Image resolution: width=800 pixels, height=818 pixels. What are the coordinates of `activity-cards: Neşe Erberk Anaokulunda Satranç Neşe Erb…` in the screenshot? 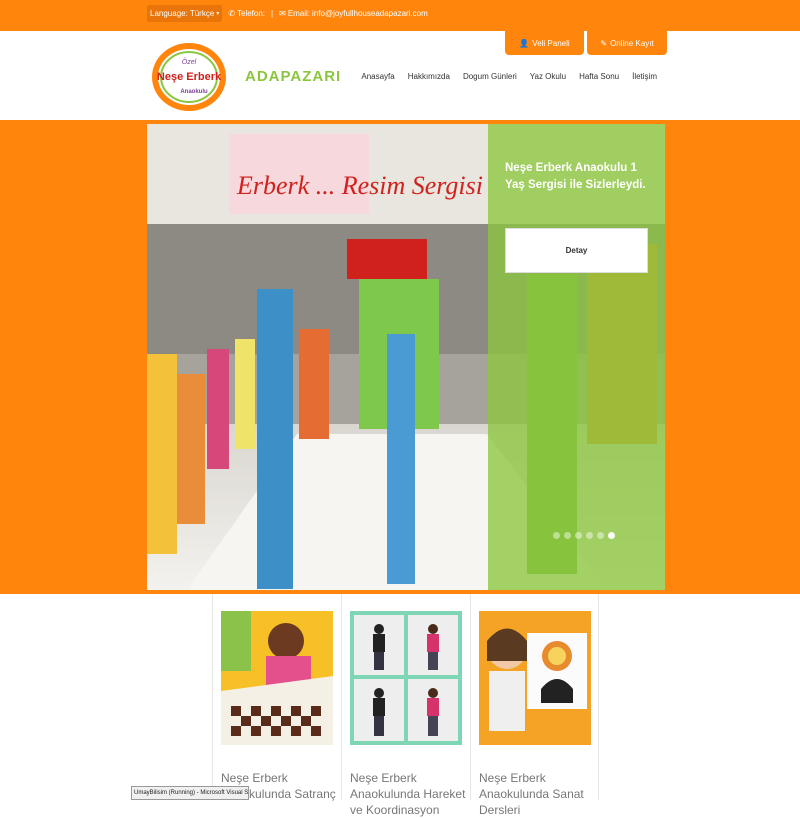 It's located at (406, 705).